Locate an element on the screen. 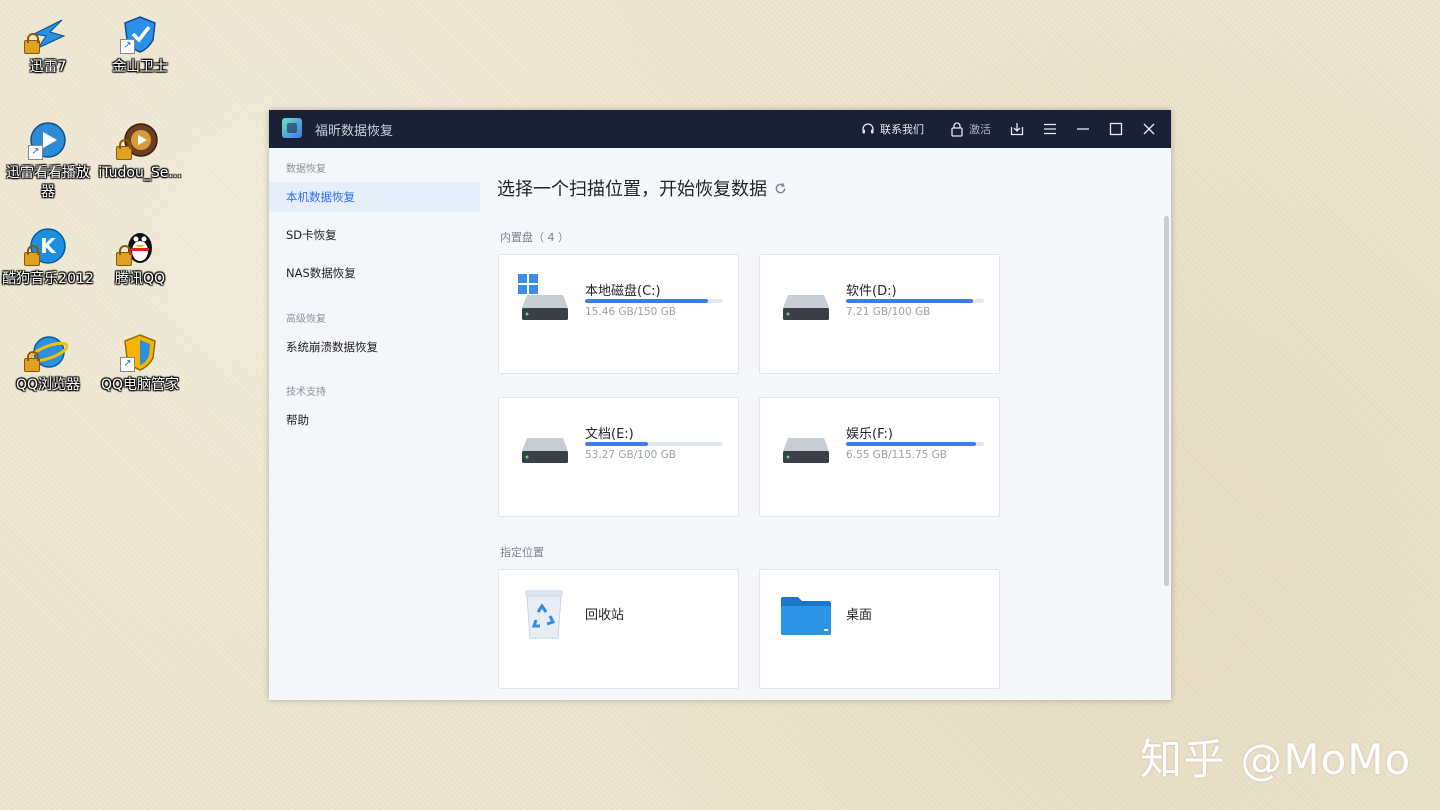  location-card-recycle-bin: 回收站 is located at coordinates (618, 629).